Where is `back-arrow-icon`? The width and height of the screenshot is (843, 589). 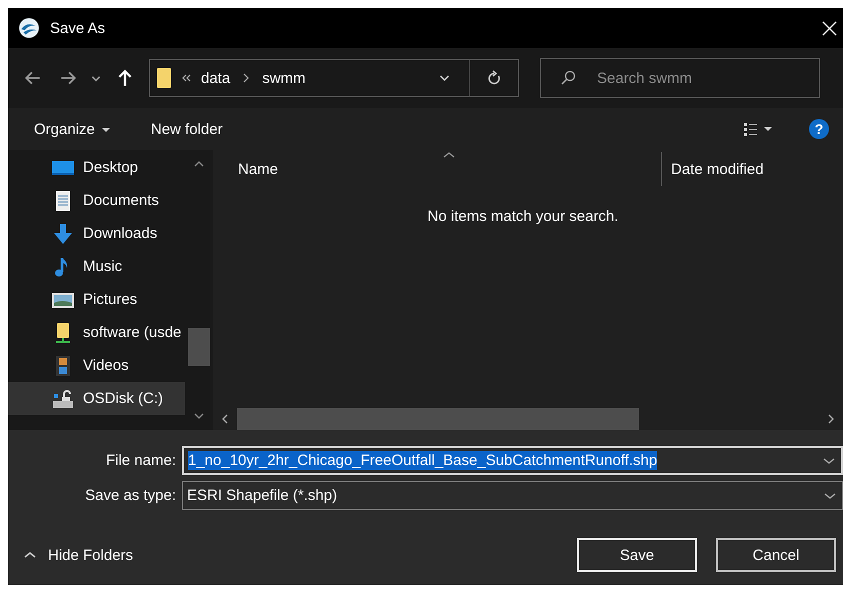 back-arrow-icon is located at coordinates (33, 78).